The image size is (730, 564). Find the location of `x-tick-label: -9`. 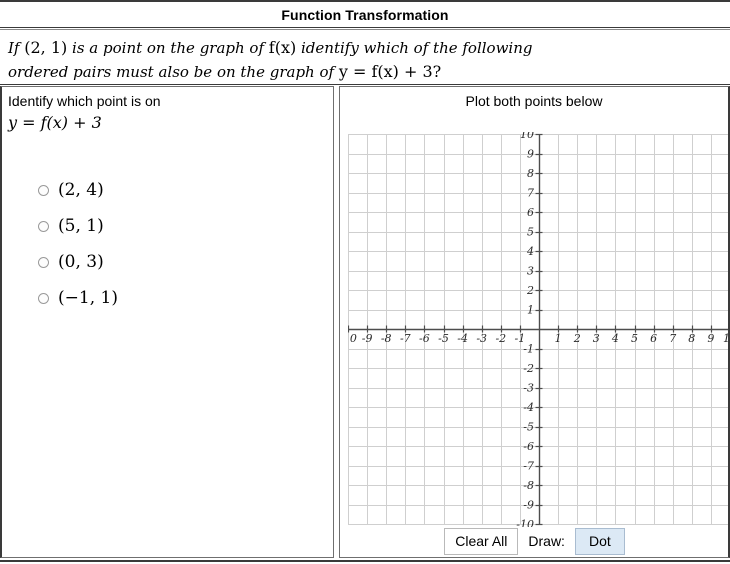

x-tick-label: -9 is located at coordinates (367, 338).